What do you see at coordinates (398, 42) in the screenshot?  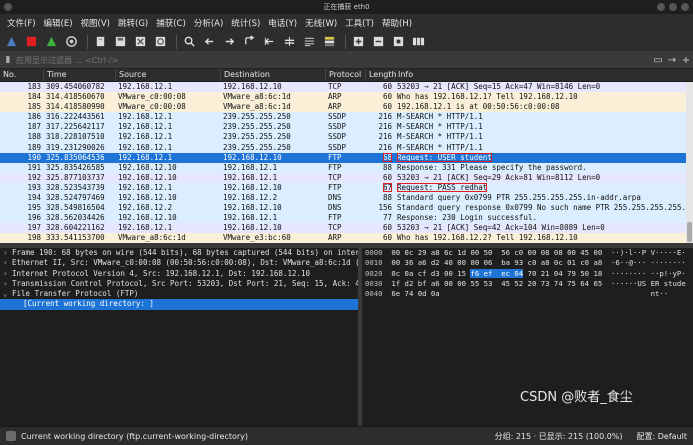 I see `normal-size-icon` at bounding box center [398, 42].